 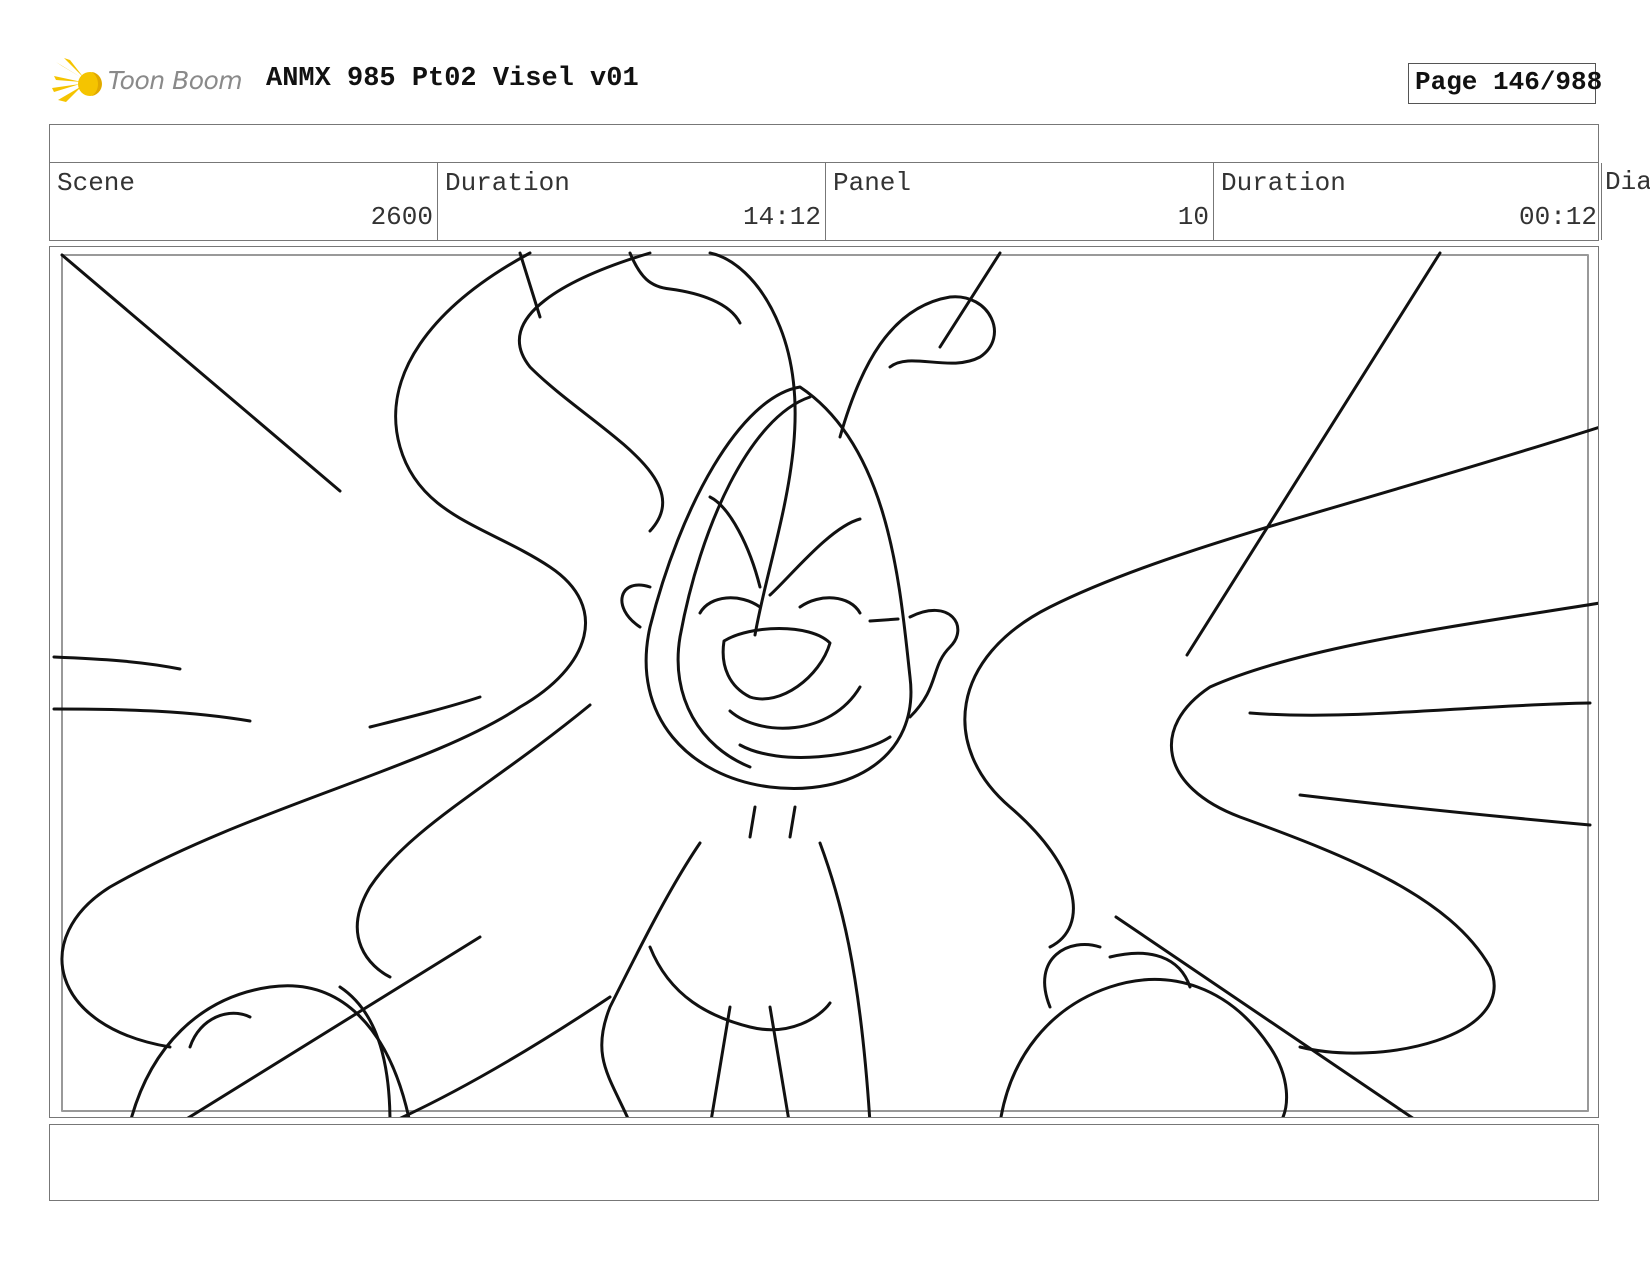 What do you see at coordinates (917, 367) in the screenshot?
I see `right-ear` at bounding box center [917, 367].